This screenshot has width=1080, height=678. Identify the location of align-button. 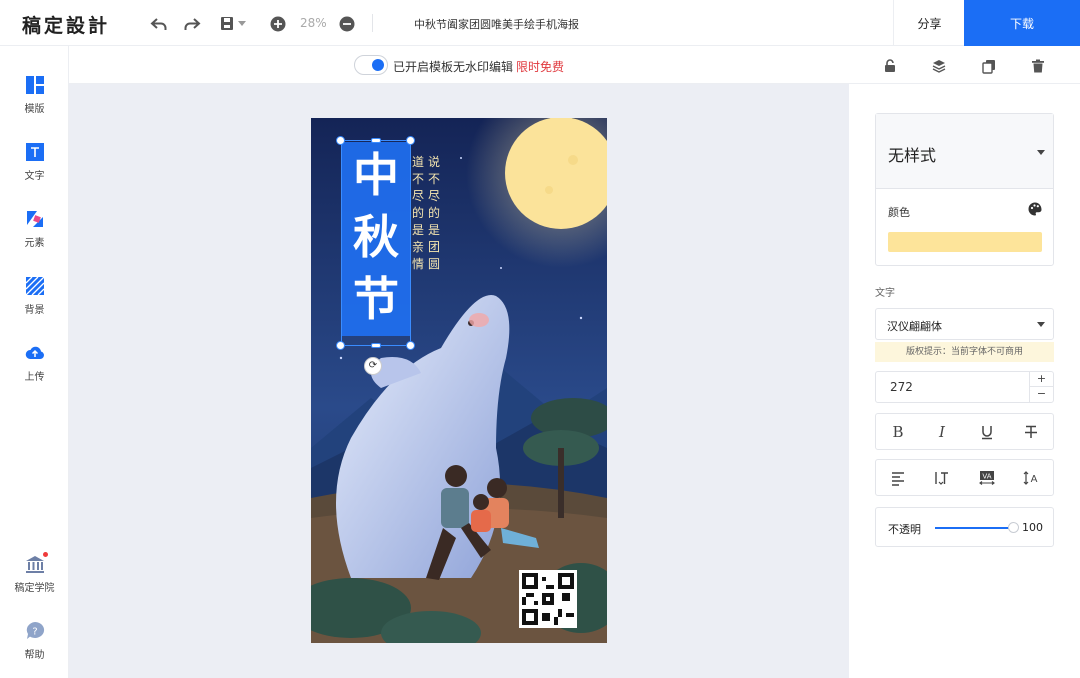
(898, 477).